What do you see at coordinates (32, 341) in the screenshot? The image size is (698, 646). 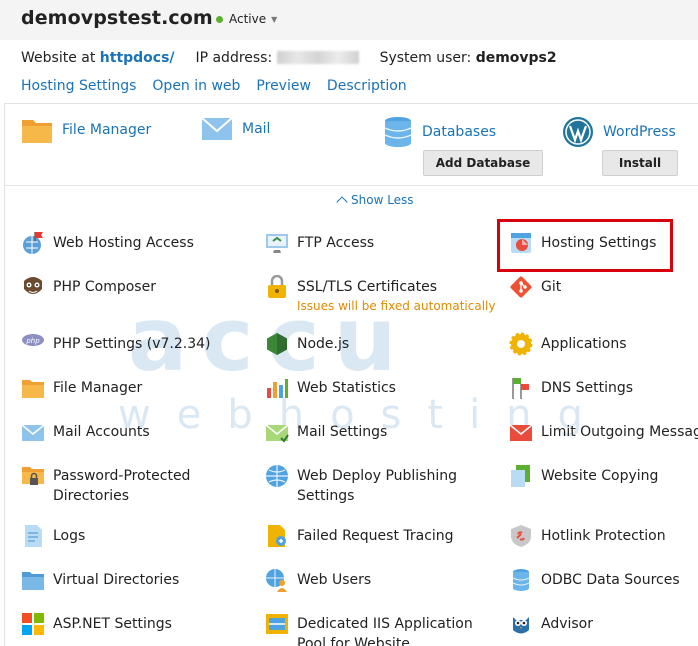 I see `svg-text: php` at bounding box center [32, 341].